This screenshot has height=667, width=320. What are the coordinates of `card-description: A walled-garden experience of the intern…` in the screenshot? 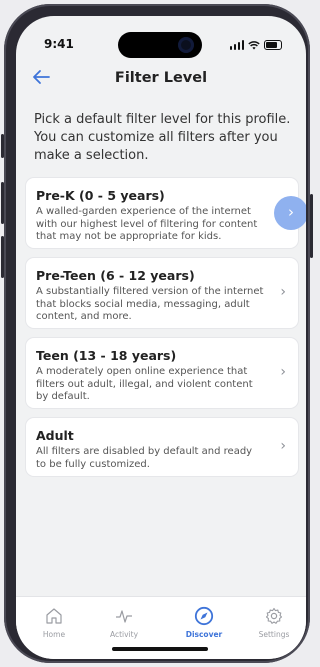 It's located at (147, 224).